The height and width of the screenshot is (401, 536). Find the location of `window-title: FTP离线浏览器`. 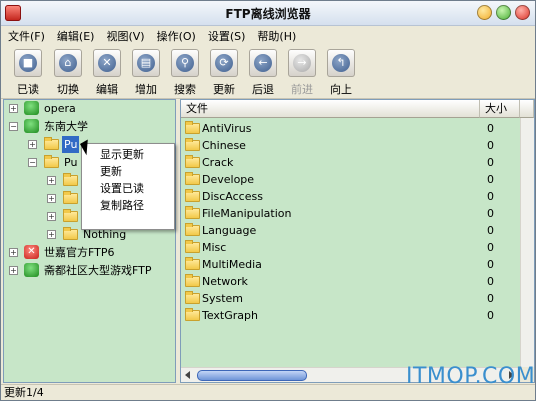

window-title: FTP离线浏览器 is located at coordinates (268, 14).